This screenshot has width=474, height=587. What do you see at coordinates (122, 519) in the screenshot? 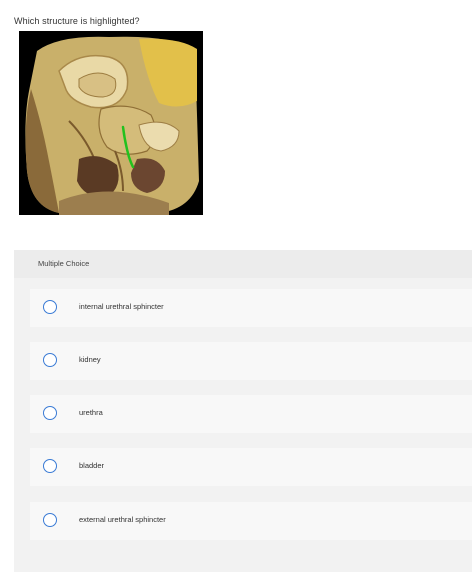
I see `choice-label: external urethral sphincter` at bounding box center [122, 519].